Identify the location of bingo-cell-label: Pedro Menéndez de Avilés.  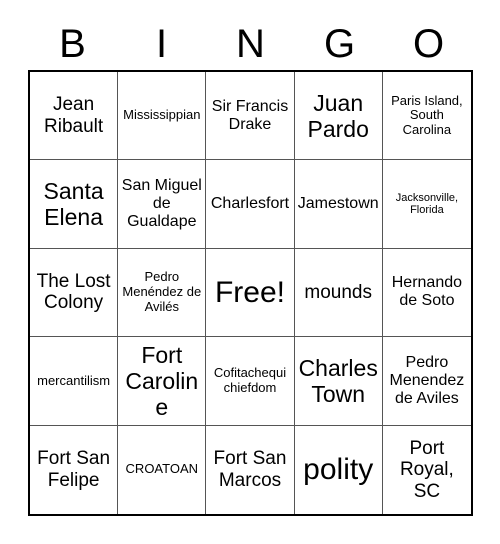
(162, 291).